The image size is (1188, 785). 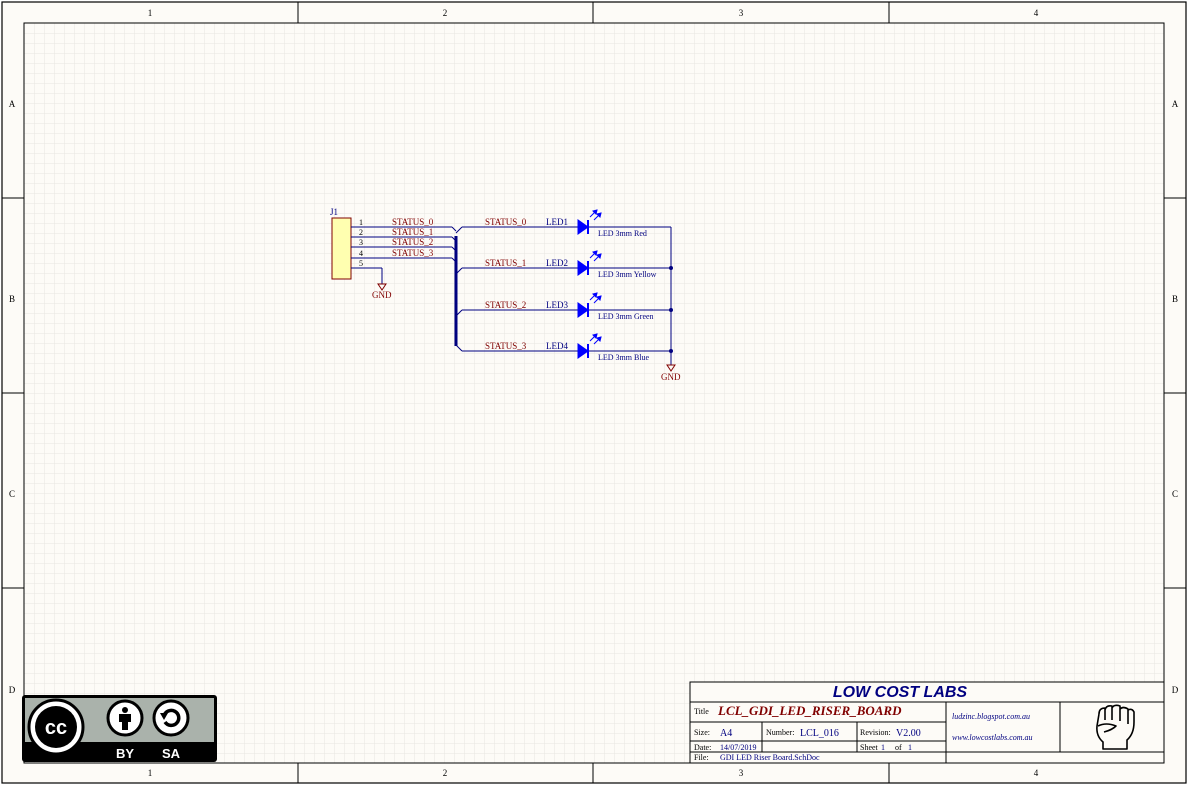 I want to click on connector-designator: J1, so click(x=334, y=212).